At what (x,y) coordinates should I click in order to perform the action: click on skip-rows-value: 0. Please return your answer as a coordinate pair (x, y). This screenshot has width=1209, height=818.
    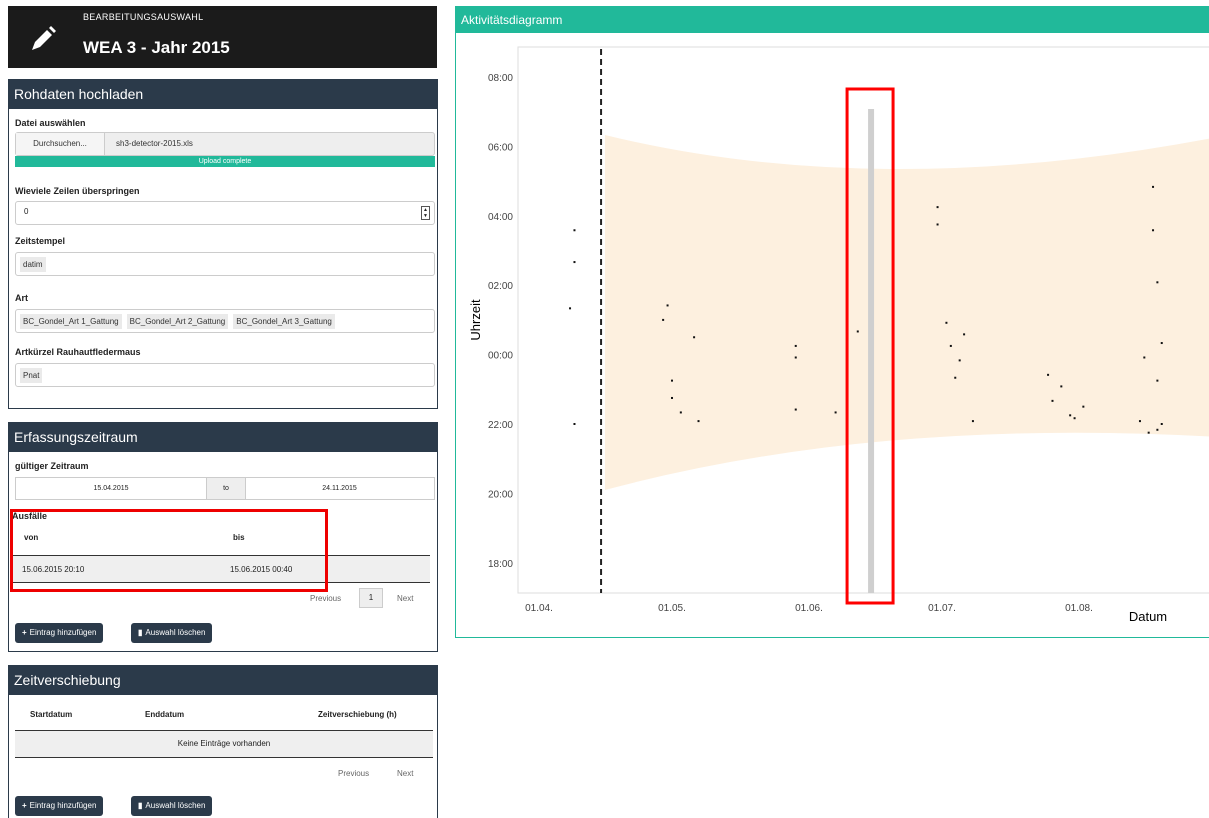
    Looking at the image, I should click on (26, 211).